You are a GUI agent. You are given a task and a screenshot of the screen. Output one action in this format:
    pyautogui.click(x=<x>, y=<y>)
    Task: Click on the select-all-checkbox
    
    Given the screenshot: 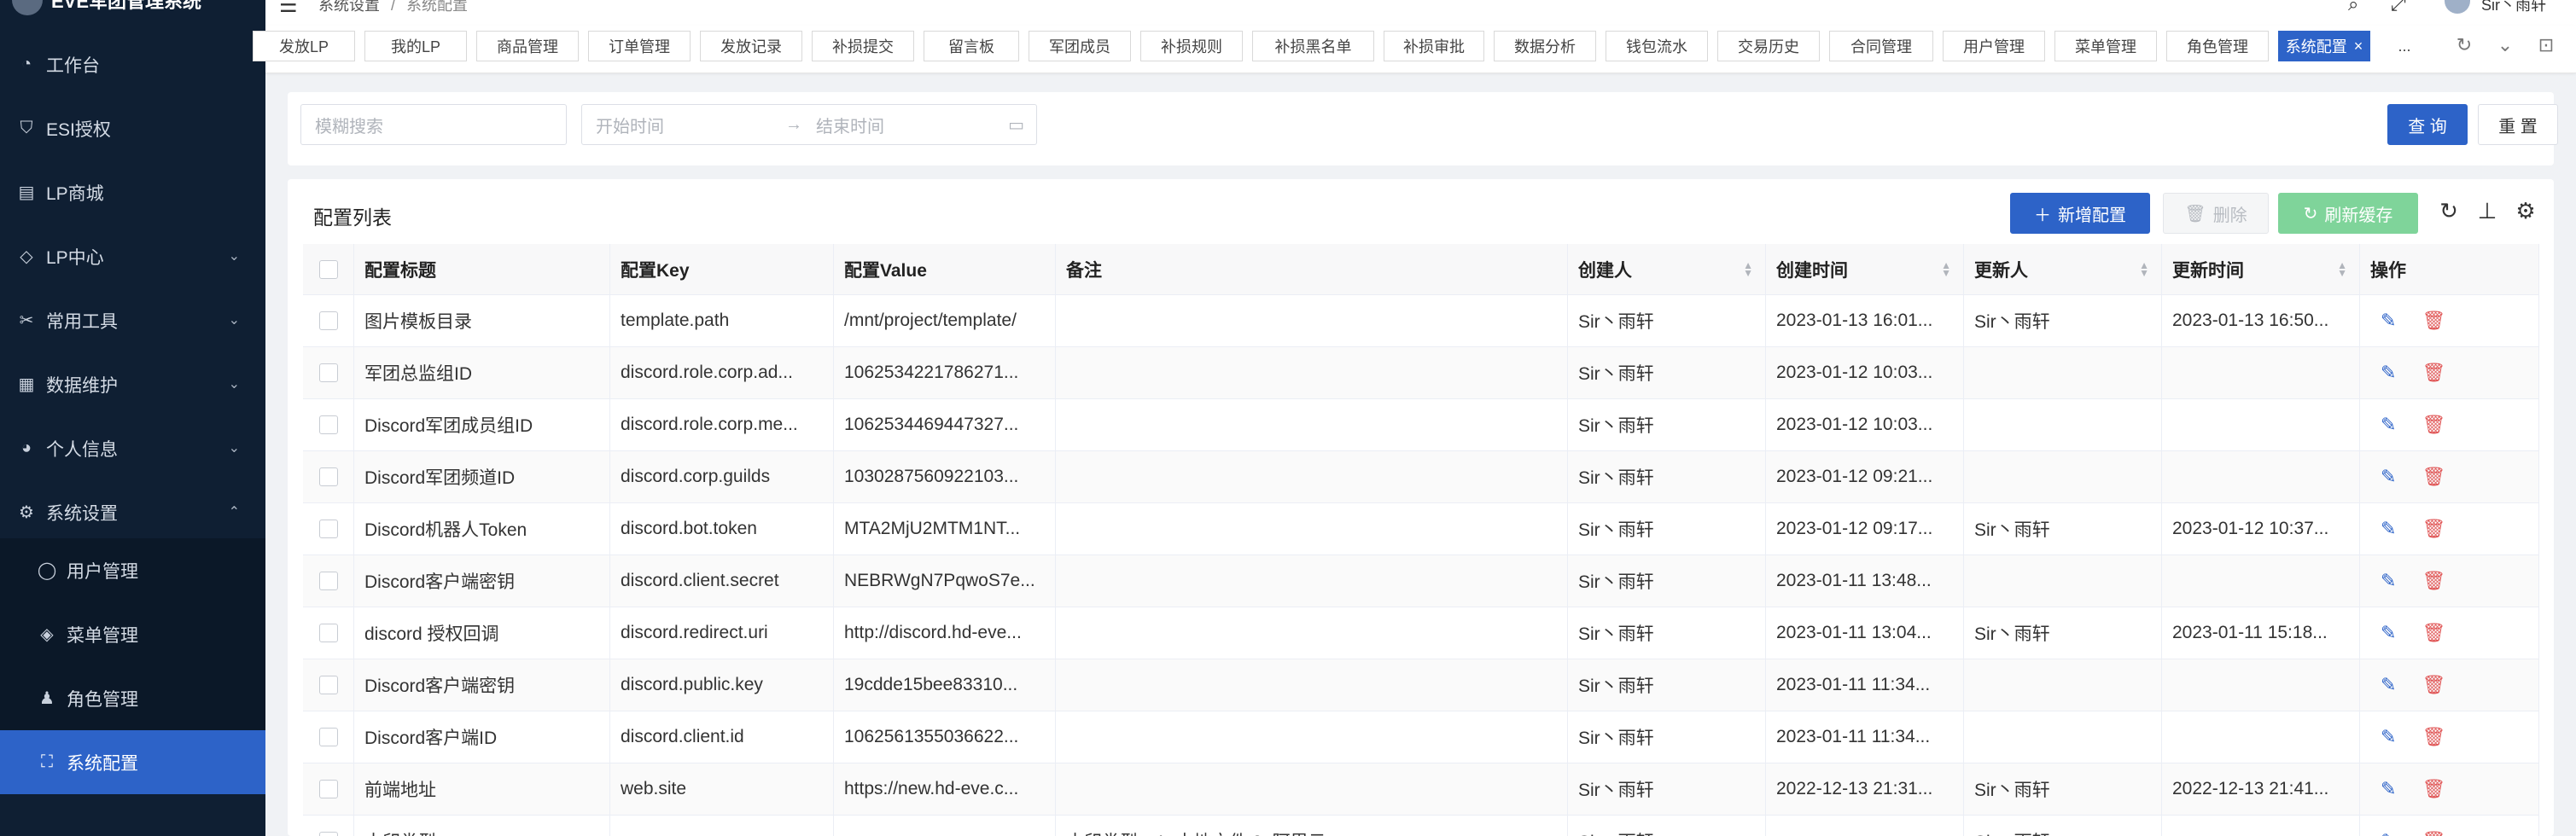 What is the action you would take?
    pyautogui.click(x=328, y=269)
    